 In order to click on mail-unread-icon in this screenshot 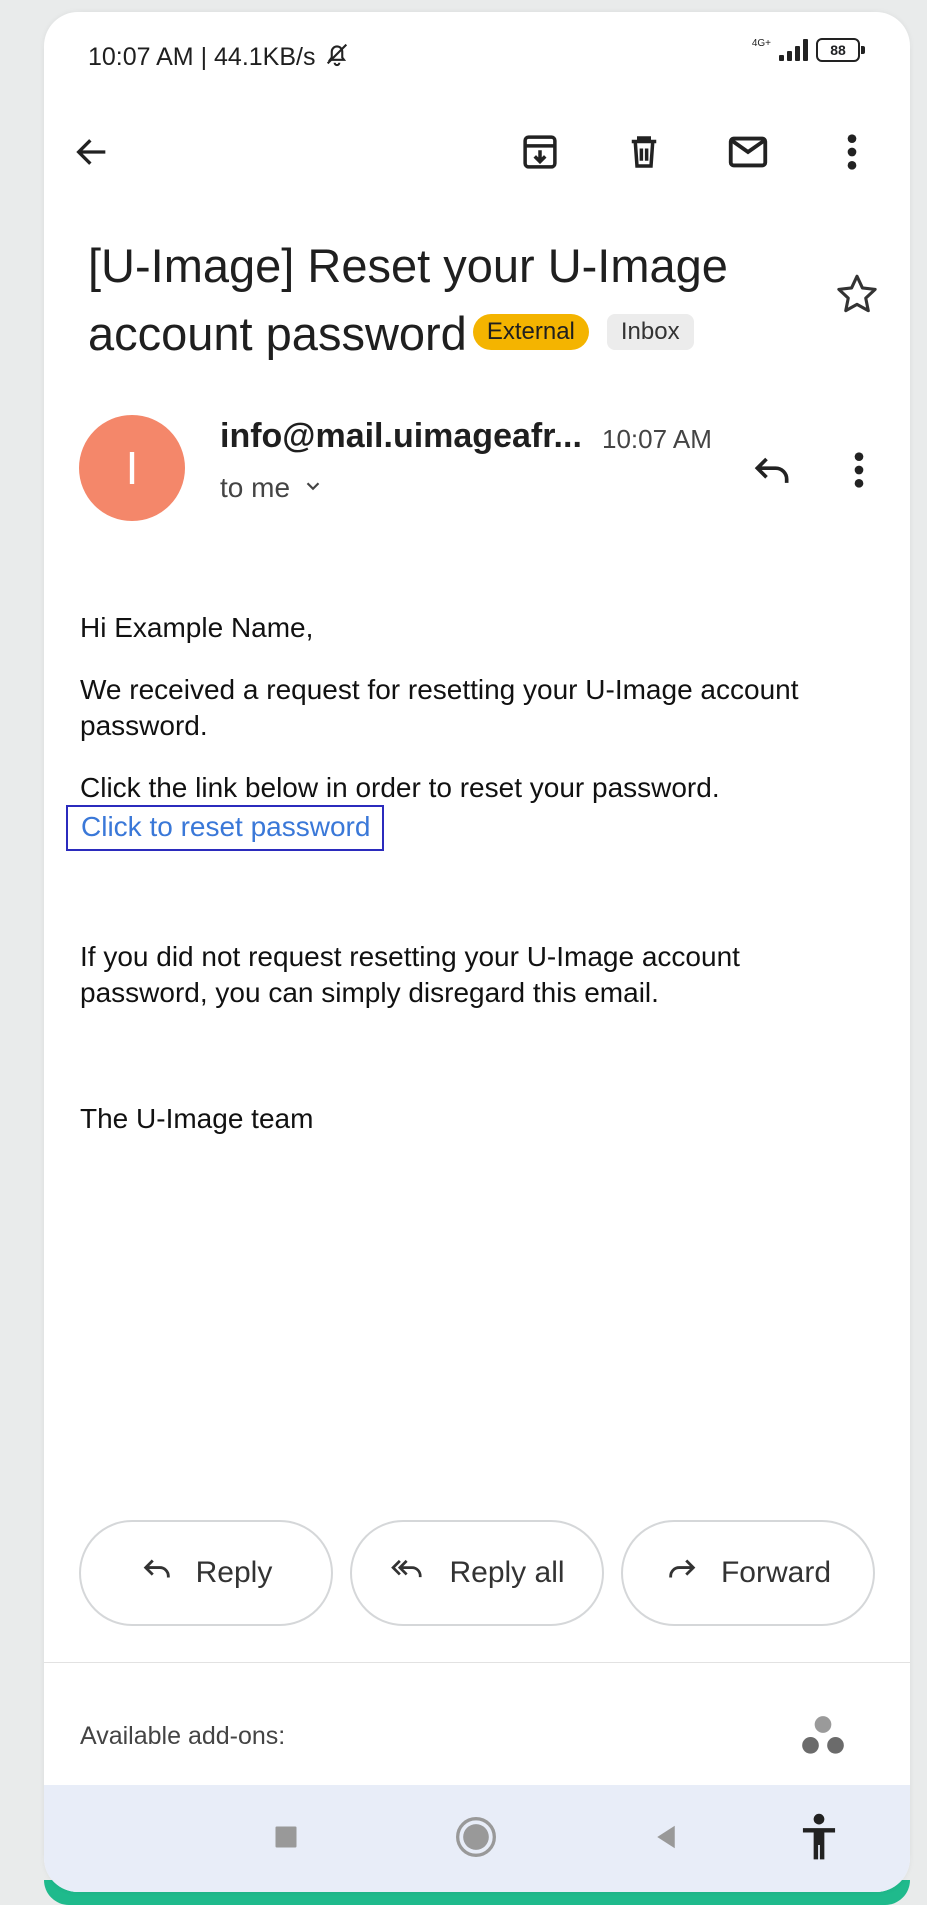, I will do `click(748, 152)`.